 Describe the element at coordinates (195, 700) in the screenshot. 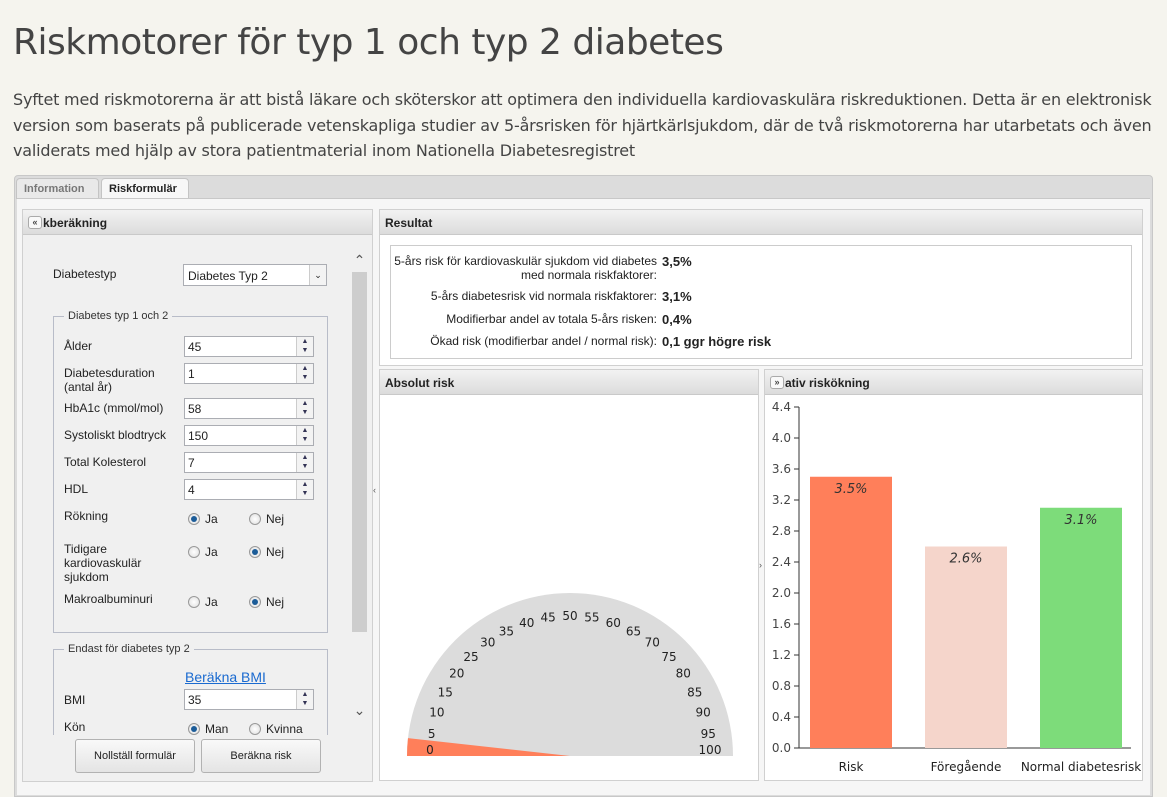

I see `bmi-value: 35` at that location.